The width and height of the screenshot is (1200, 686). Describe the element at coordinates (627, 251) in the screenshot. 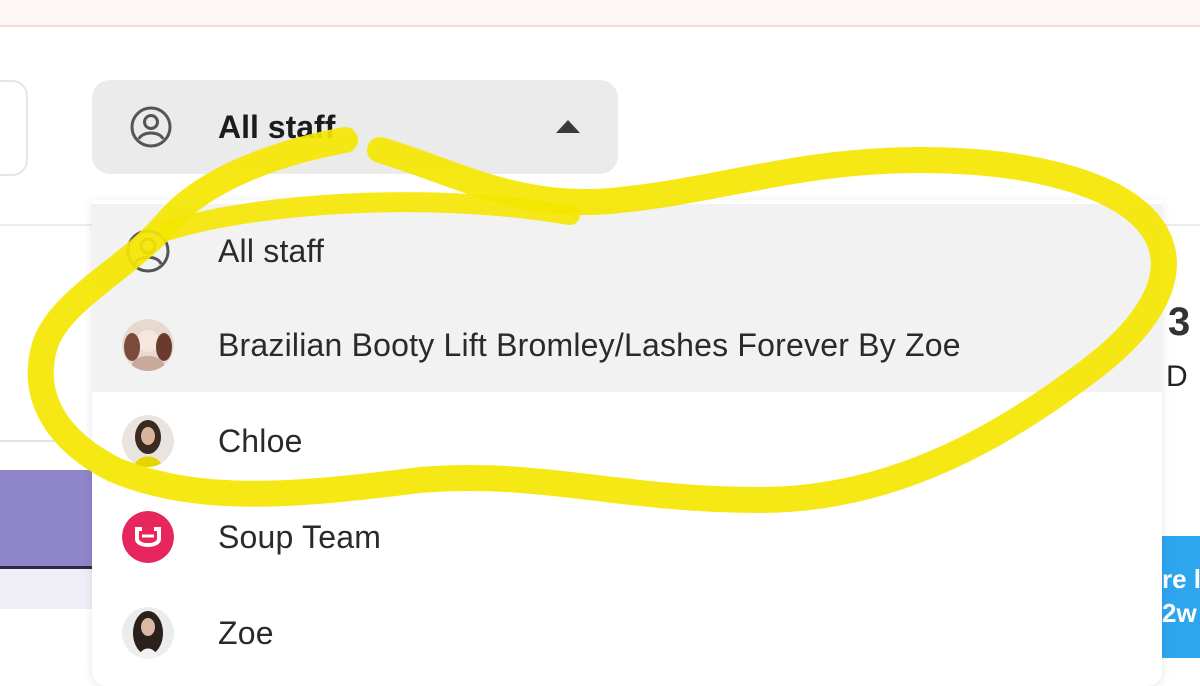

I see `staff-option-all-staff: All staff` at that location.